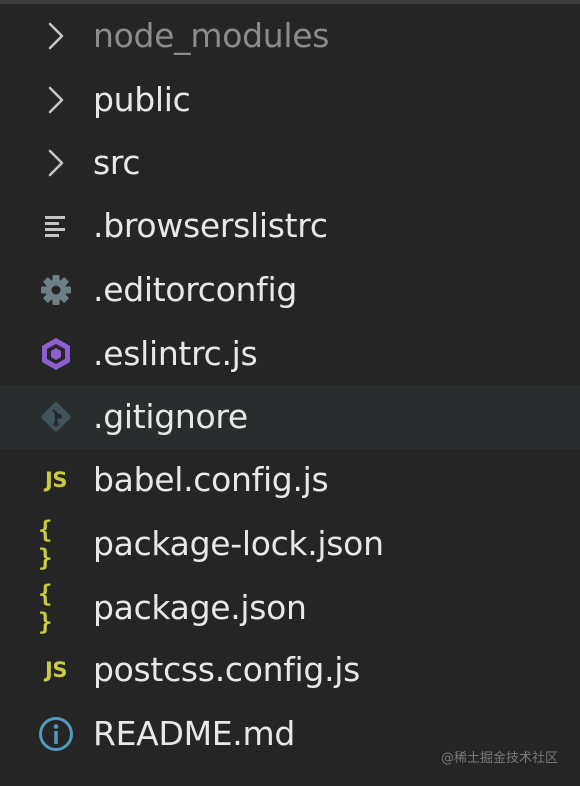 This screenshot has width=580, height=786. What do you see at coordinates (200, 607) in the screenshot?
I see `tree-item-label: package.json` at bounding box center [200, 607].